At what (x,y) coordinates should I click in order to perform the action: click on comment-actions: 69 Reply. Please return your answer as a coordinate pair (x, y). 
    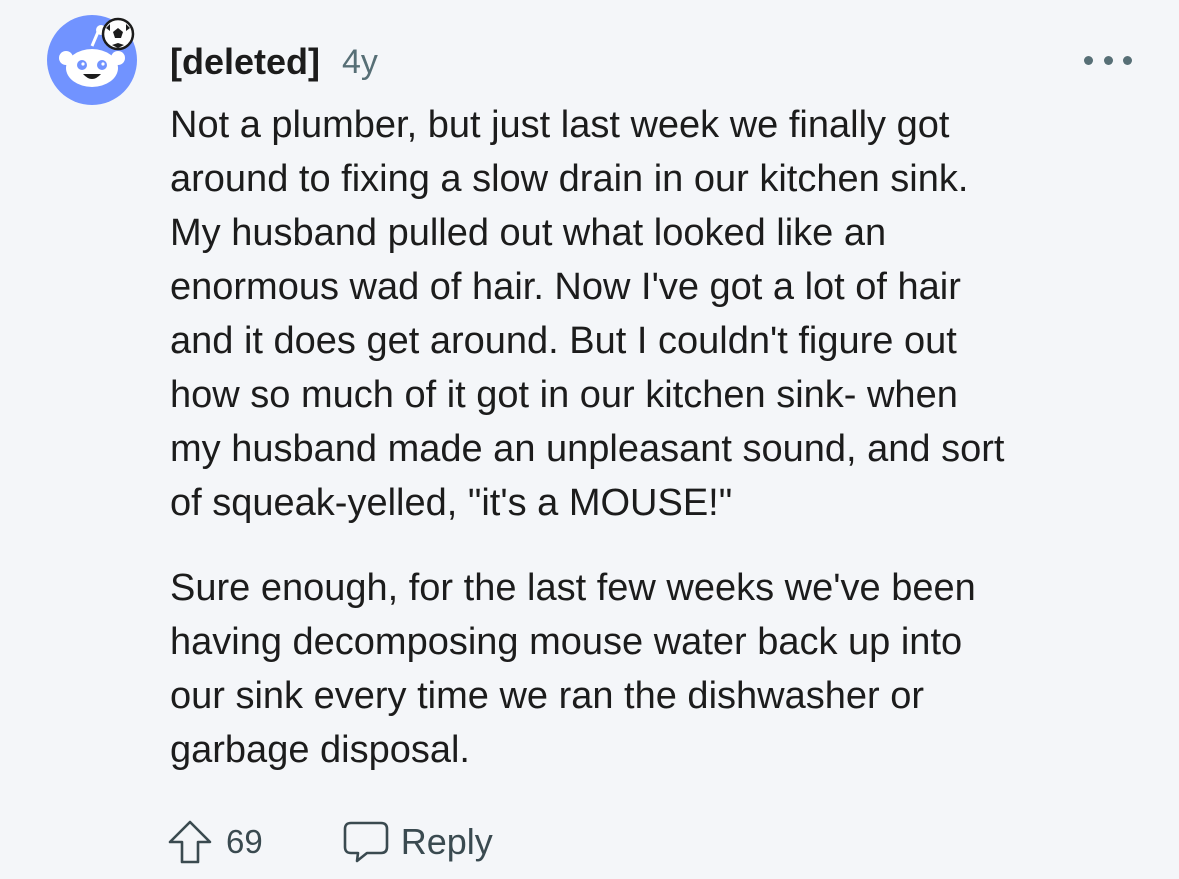
    Looking at the image, I should click on (329, 842).